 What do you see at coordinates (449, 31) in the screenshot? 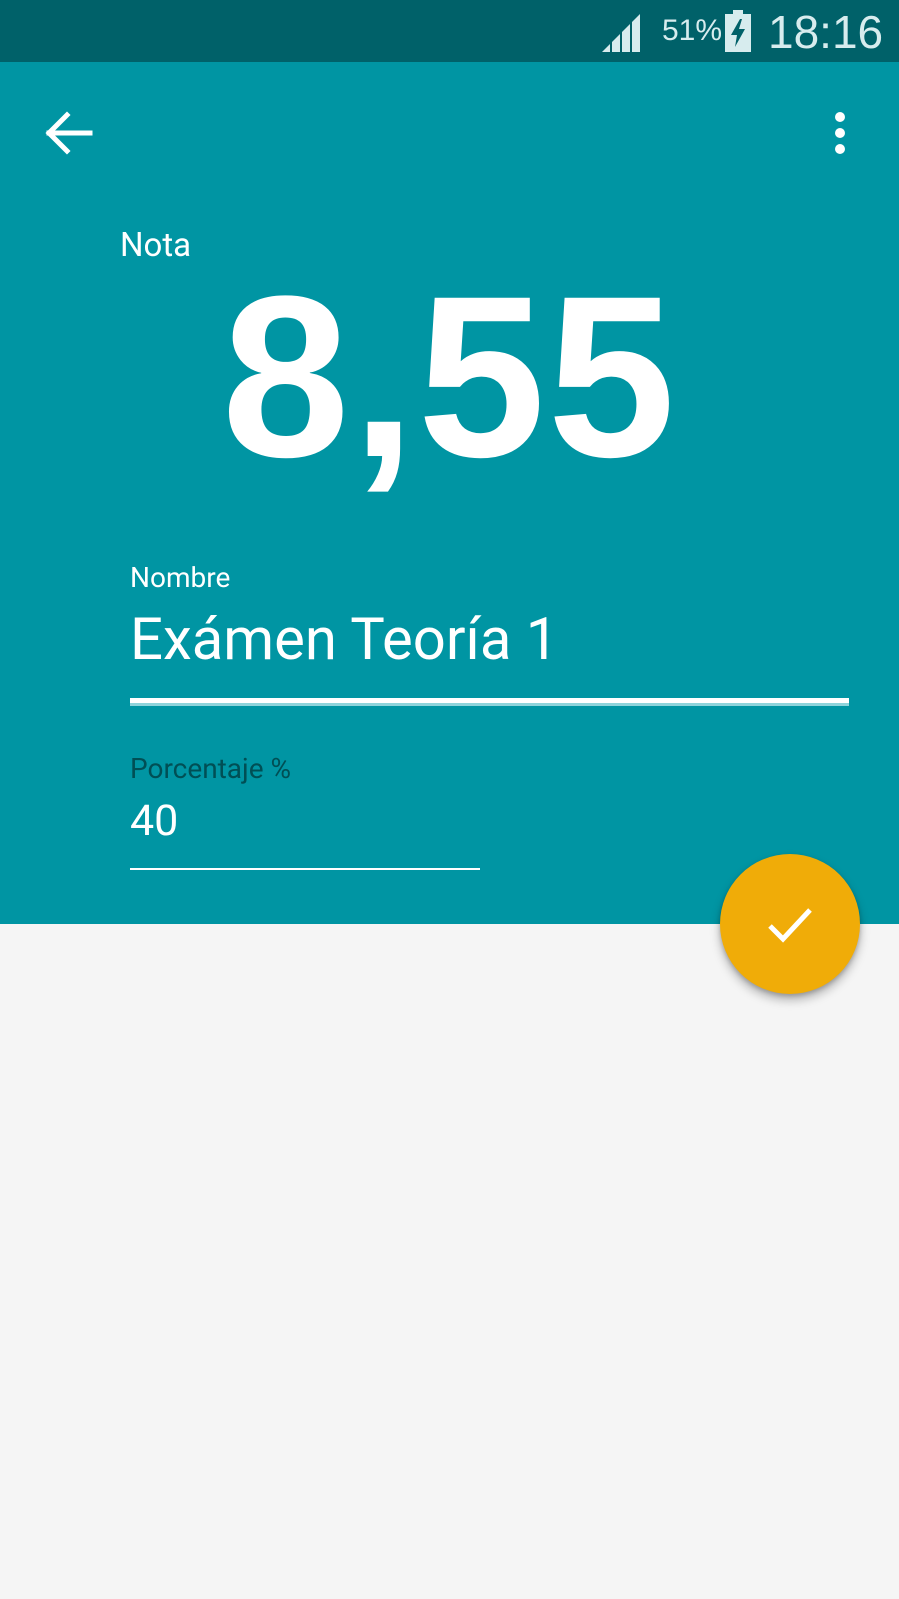
I see `status-bar: 51% 18:16` at bounding box center [449, 31].